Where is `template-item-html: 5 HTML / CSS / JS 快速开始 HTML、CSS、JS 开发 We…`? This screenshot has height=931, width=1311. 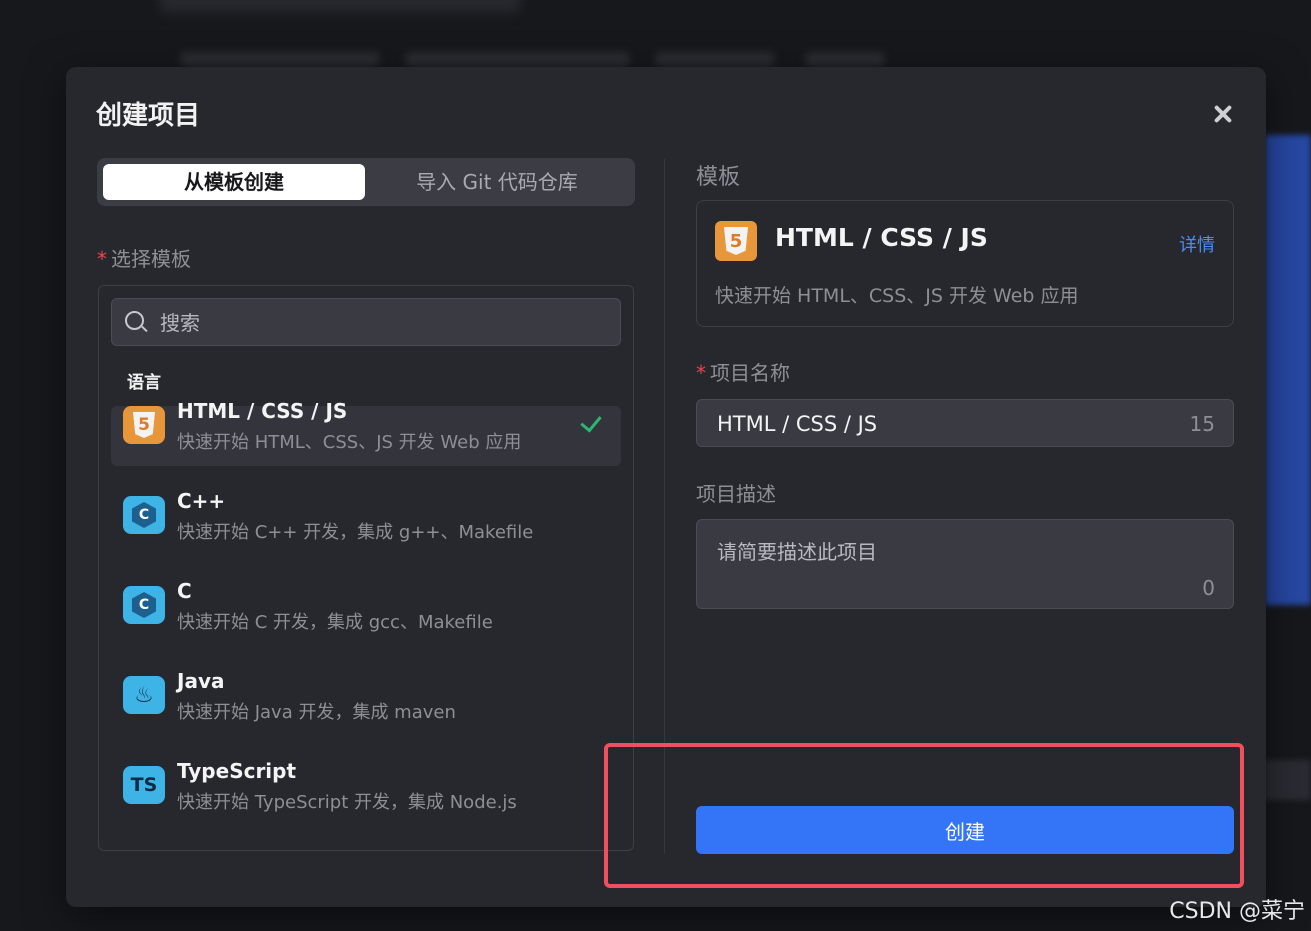 template-item-html: 5 HTML / CSS / JS 快速开始 HTML、CSS、JS 开发 We… is located at coordinates (366, 432).